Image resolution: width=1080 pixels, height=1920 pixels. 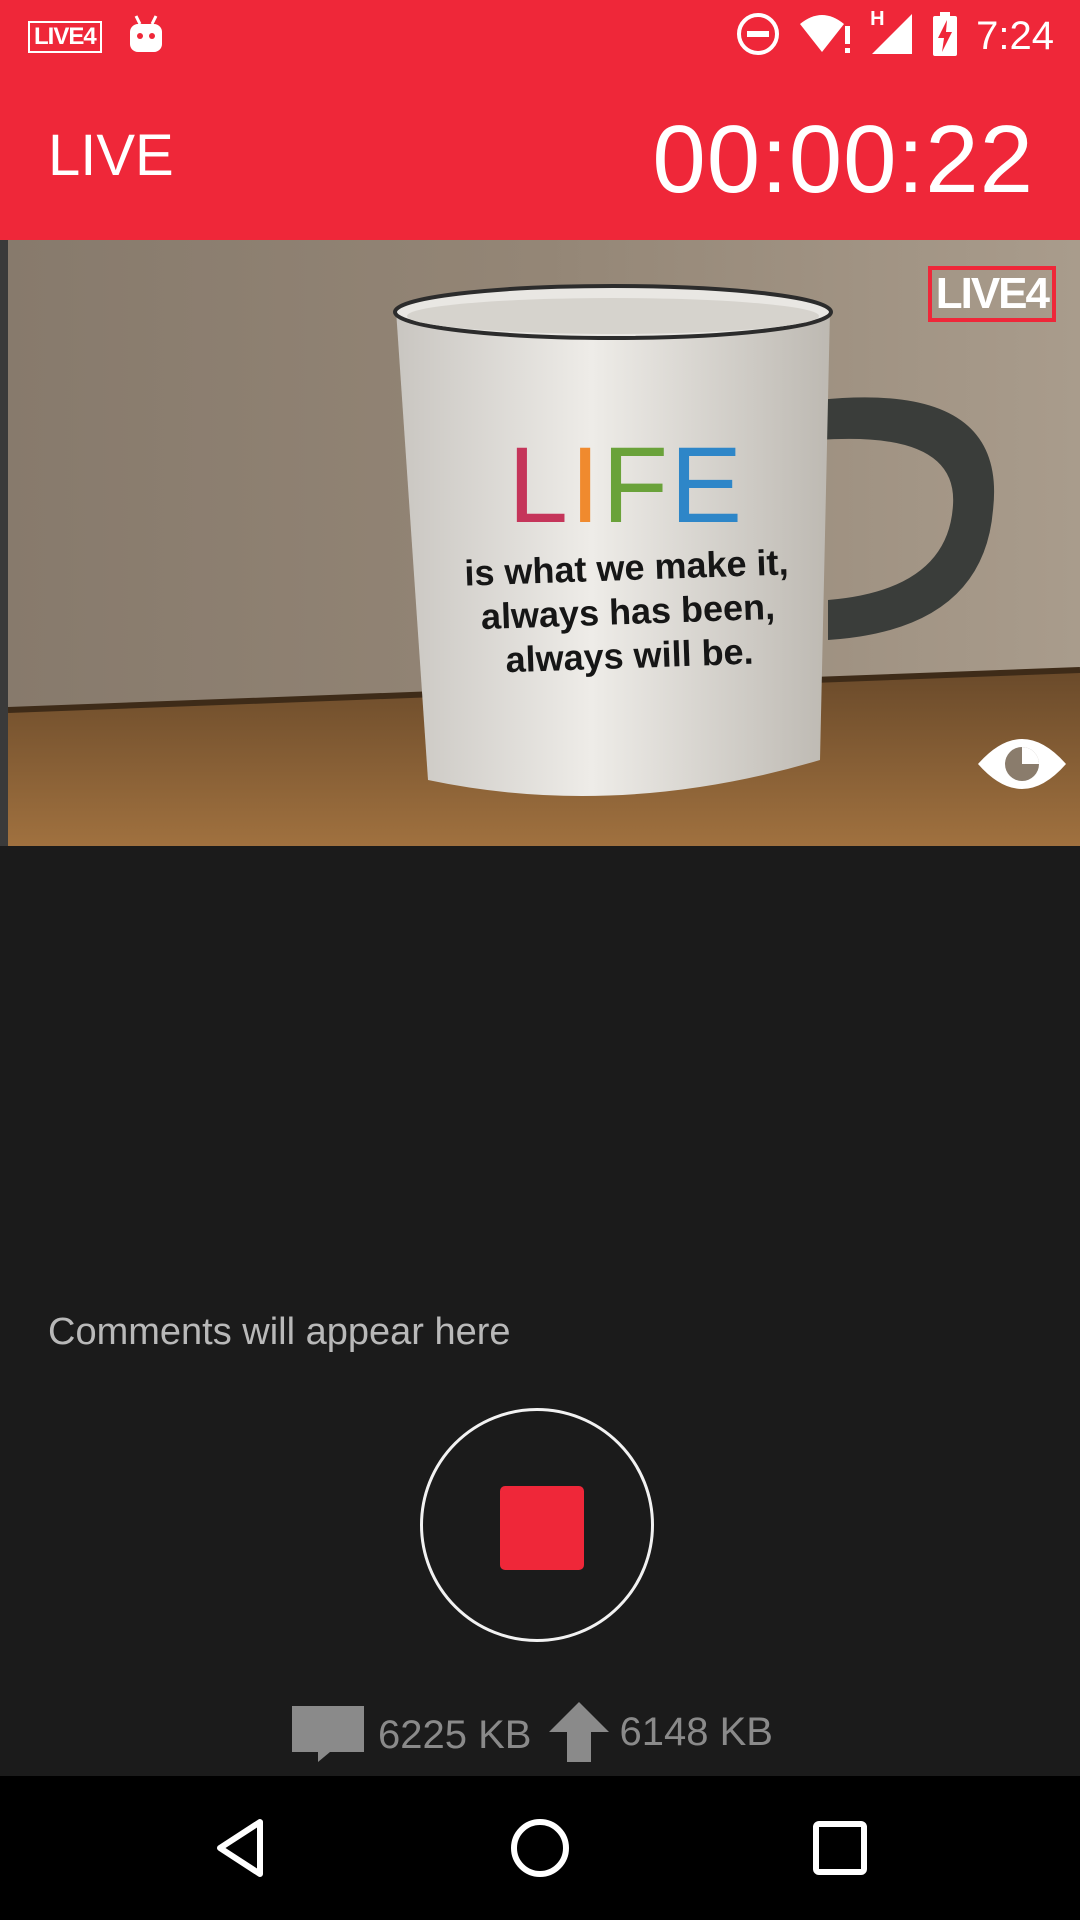 I want to click on back-icon, so click(x=240, y=1848).